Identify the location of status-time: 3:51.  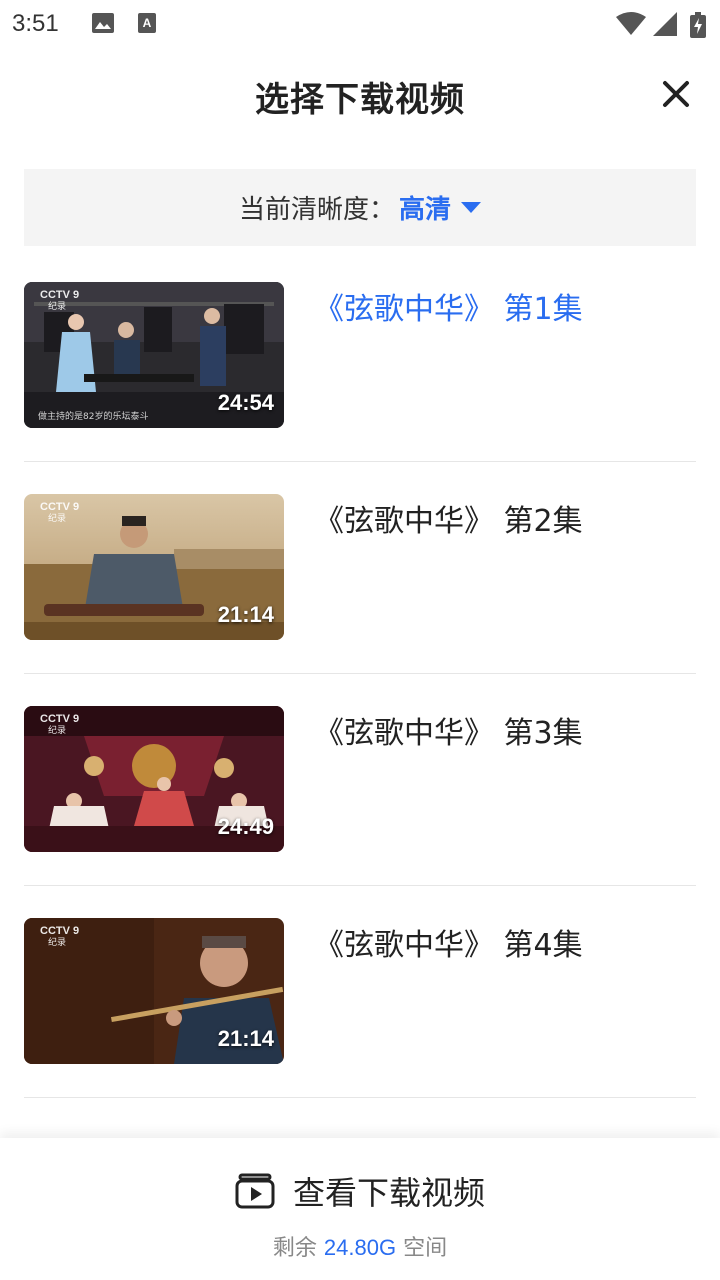
(35, 23).